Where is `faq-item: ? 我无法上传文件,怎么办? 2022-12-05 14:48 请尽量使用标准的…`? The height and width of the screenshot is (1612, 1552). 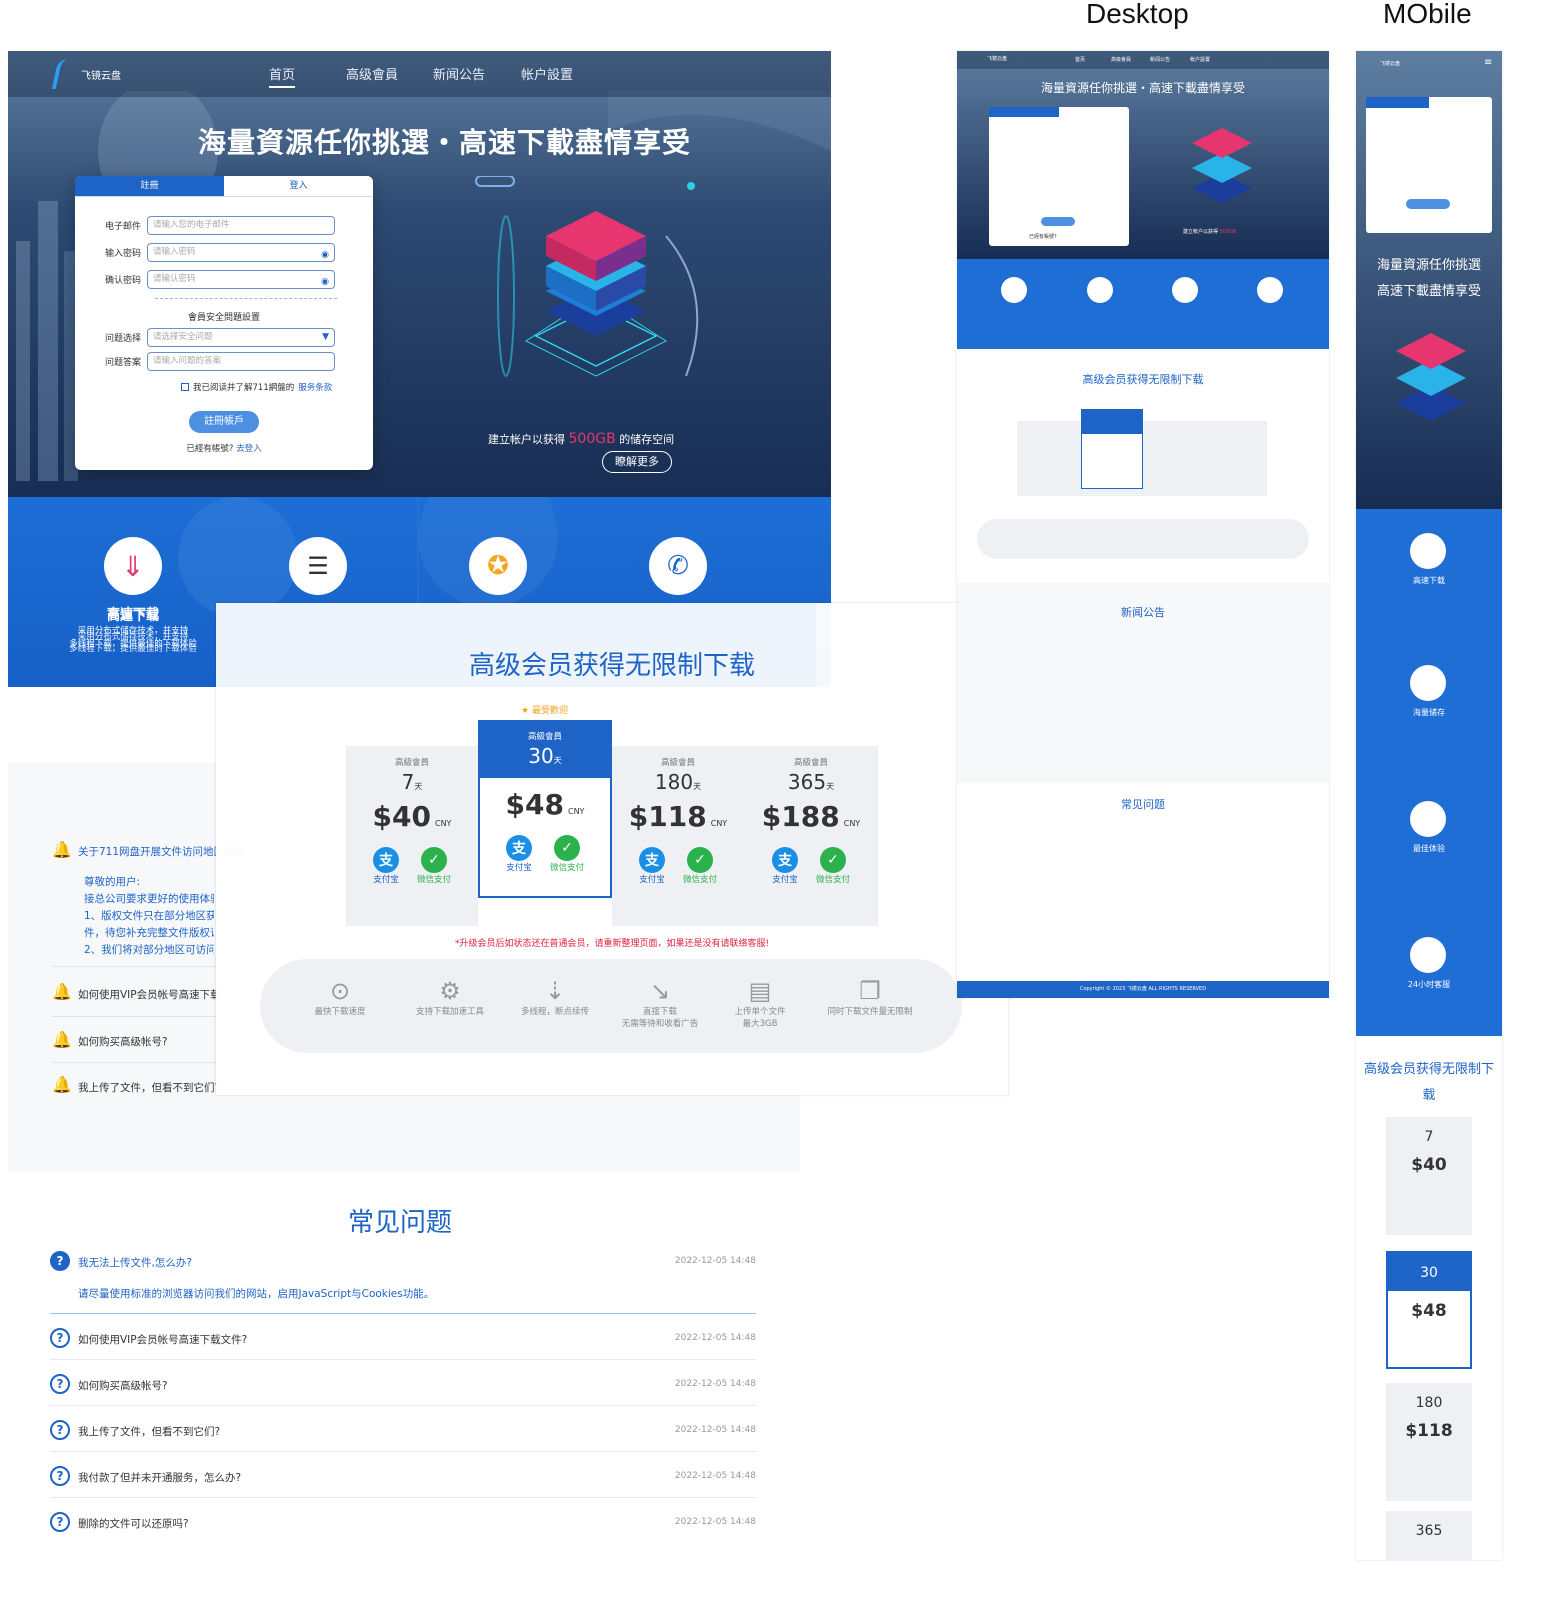
faq-item: ? 我无法上传文件,怎么办? 2022-12-05 14:48 请尽量使用标准的… is located at coordinates (403, 1281).